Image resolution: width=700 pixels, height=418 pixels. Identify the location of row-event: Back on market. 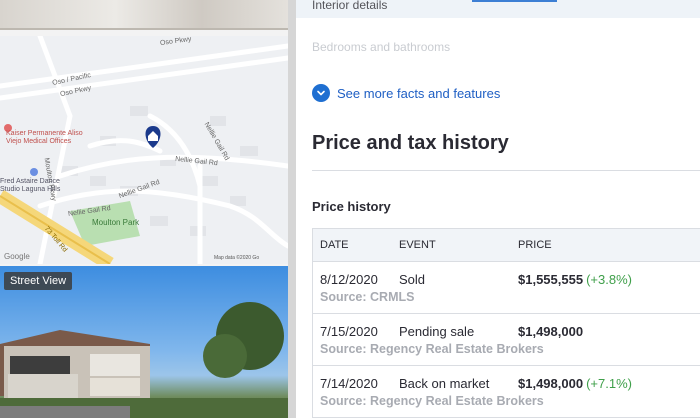
(444, 383).